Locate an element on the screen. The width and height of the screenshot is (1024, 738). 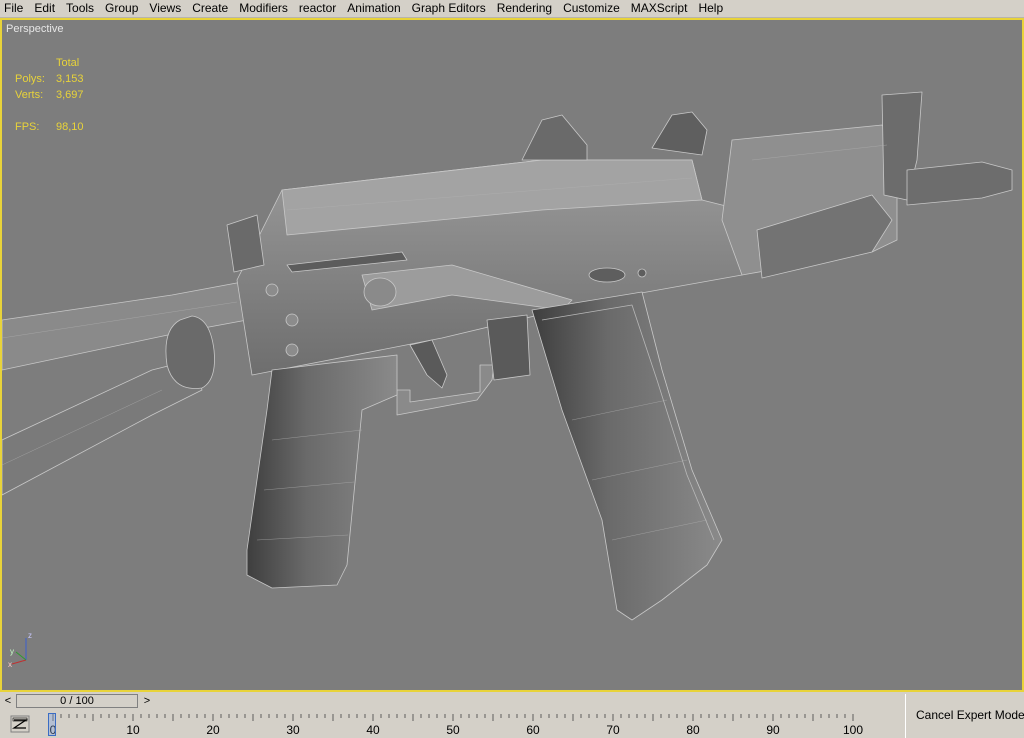
menu-tools: Tools is located at coordinates (79, 8).